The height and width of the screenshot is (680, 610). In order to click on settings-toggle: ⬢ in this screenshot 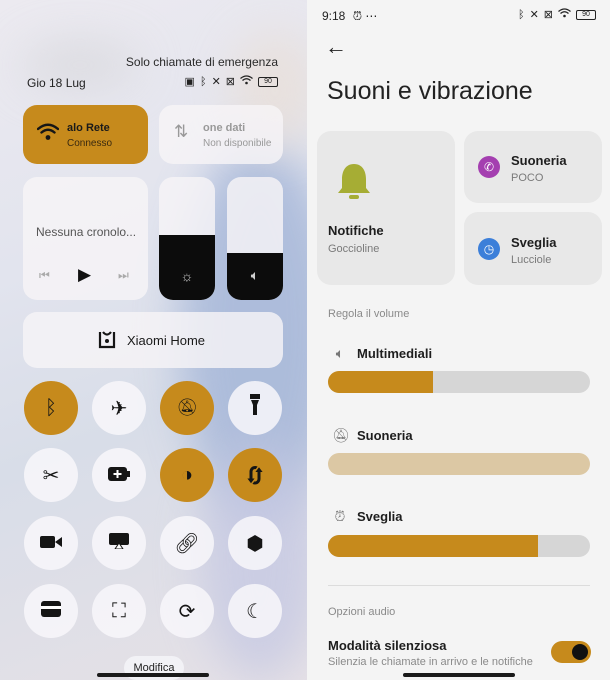, I will do `click(255, 543)`.